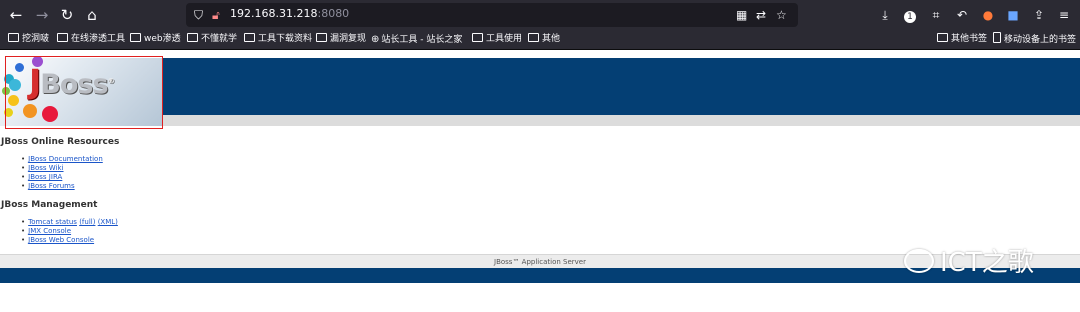  Describe the element at coordinates (60, 142) in the screenshot. I see `online-resources-heading: JBoss Online Resources` at that location.